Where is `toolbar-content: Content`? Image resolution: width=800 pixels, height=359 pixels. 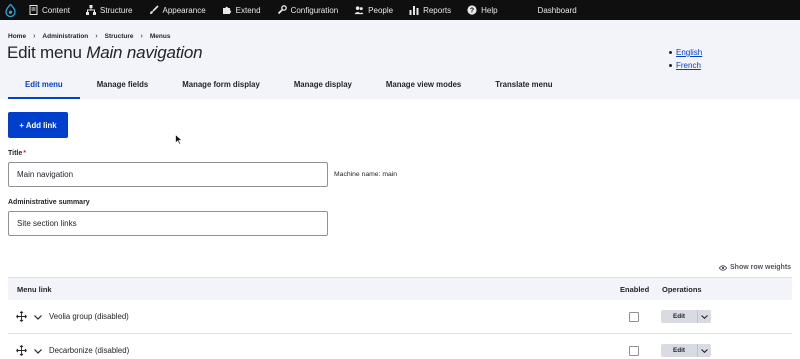
toolbar-content: Content is located at coordinates (49, 10).